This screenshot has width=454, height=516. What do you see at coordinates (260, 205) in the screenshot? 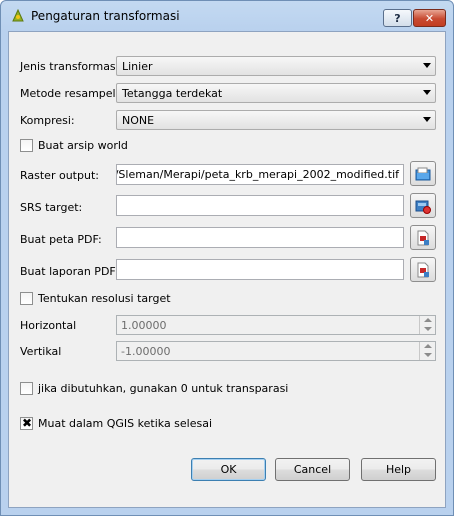
I see `target-srs-field` at bounding box center [260, 205].